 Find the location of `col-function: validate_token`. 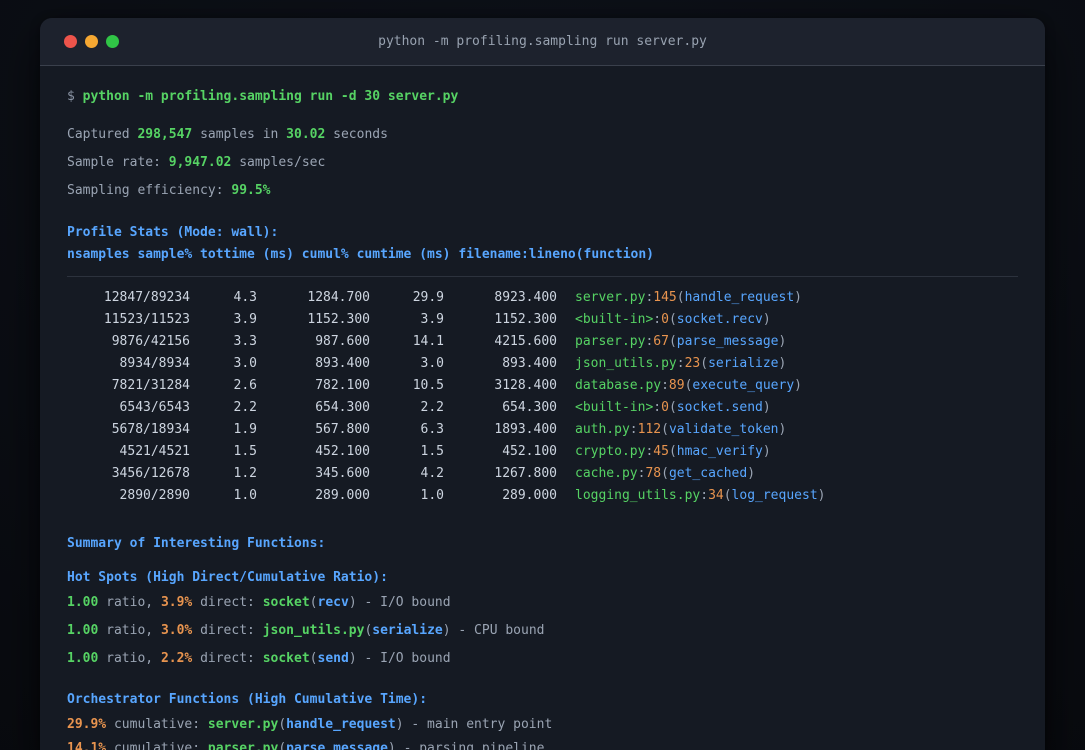

col-function: validate_token is located at coordinates (723, 429).